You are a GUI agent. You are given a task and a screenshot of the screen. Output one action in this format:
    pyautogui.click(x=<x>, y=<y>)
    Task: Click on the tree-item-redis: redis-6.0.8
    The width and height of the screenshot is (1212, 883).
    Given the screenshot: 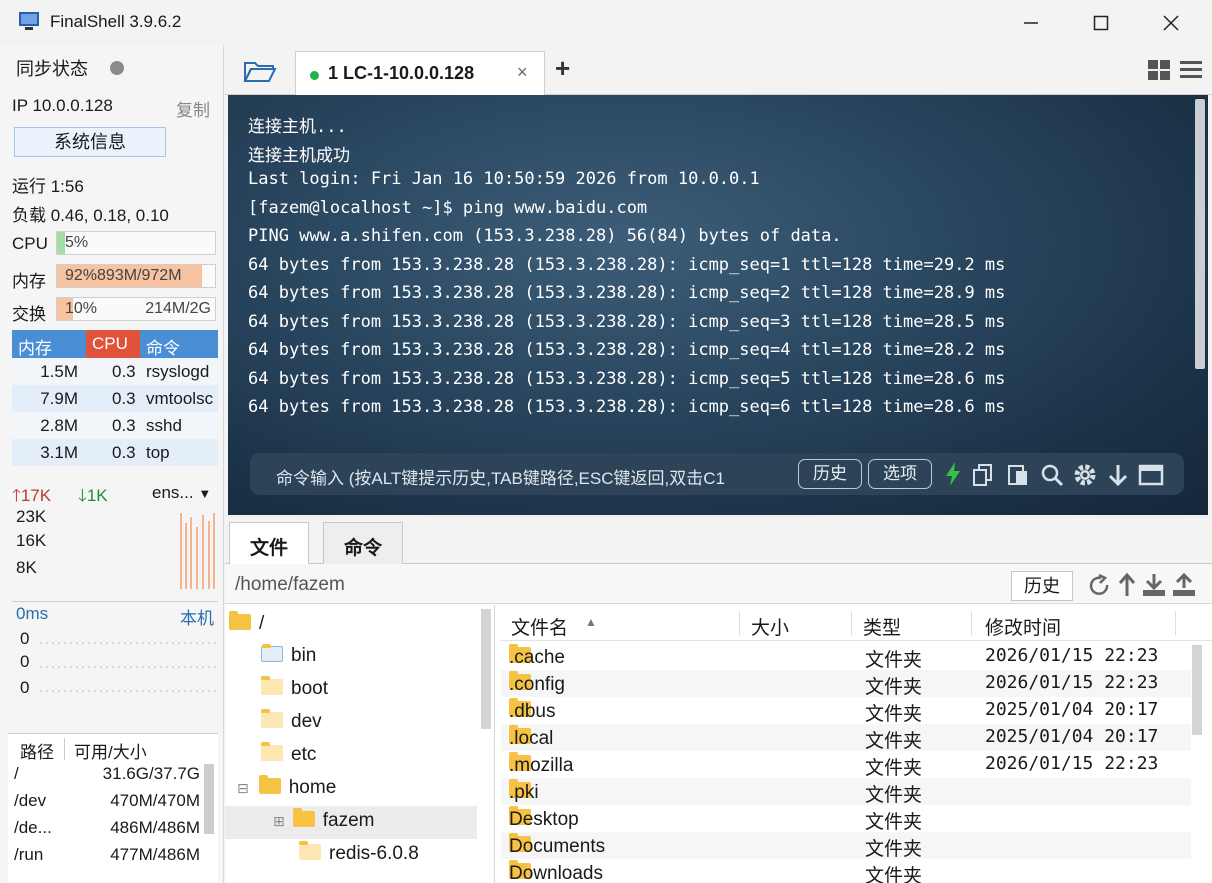 What is the action you would take?
    pyautogui.click(x=359, y=853)
    